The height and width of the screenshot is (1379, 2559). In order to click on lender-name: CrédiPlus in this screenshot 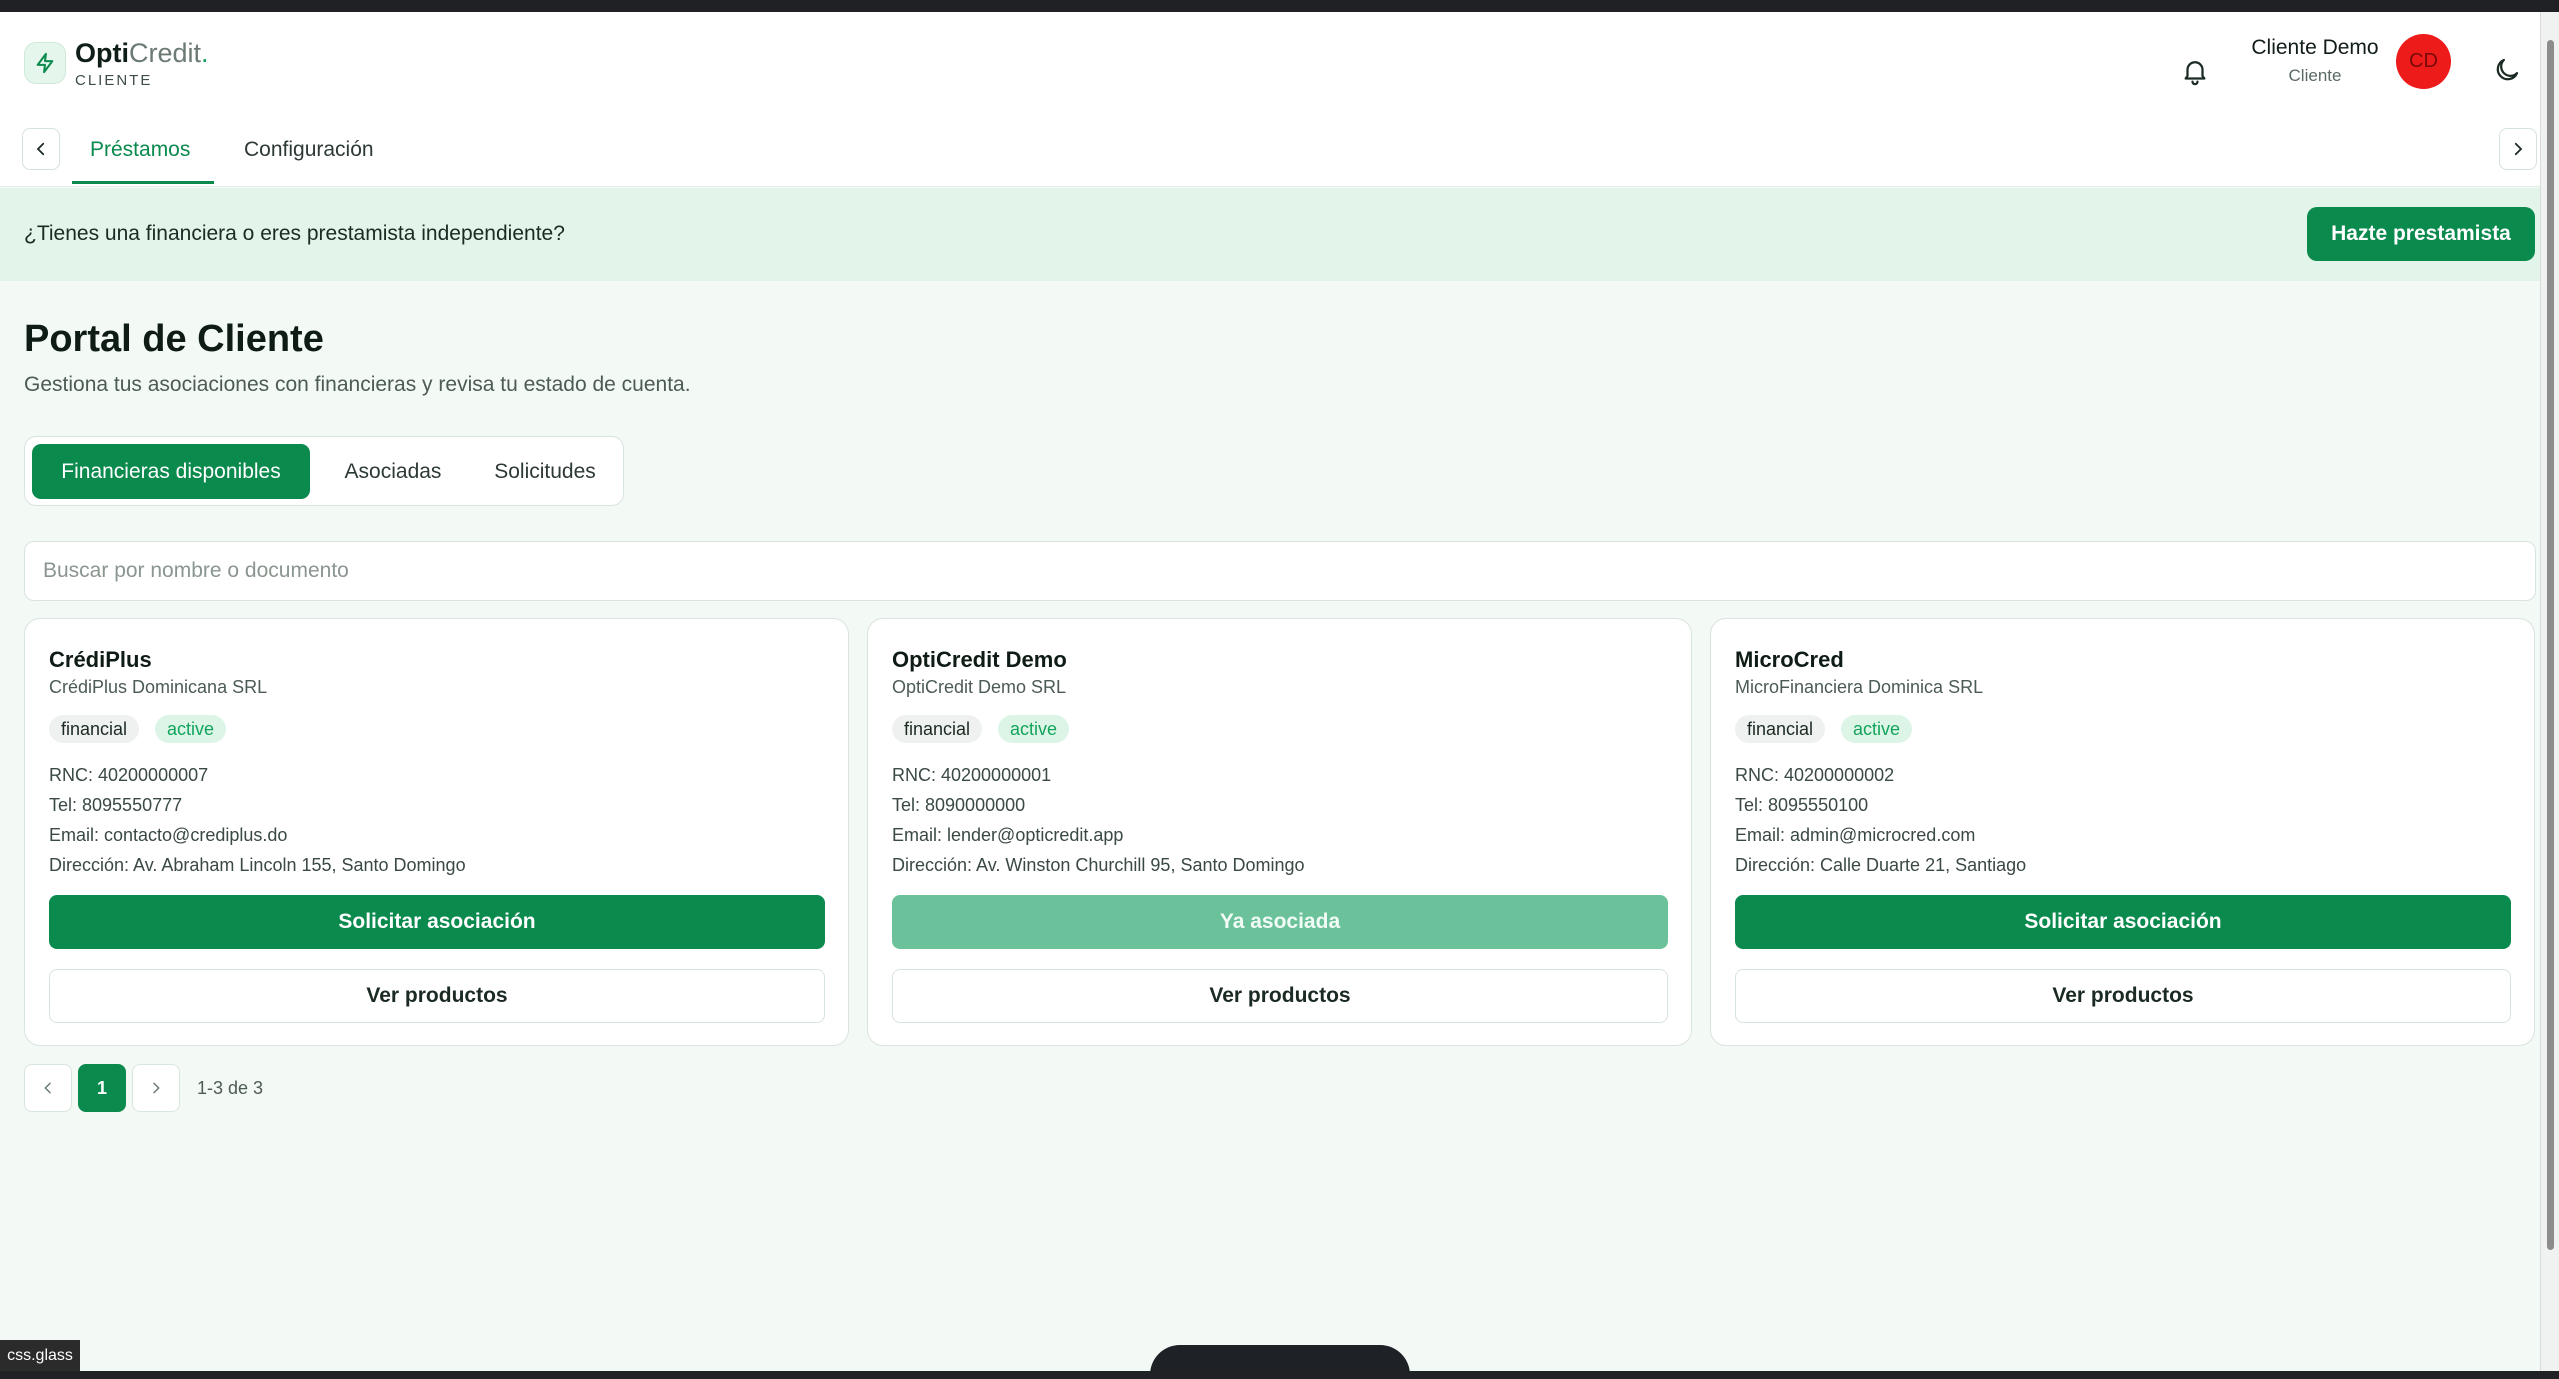, I will do `click(100, 659)`.